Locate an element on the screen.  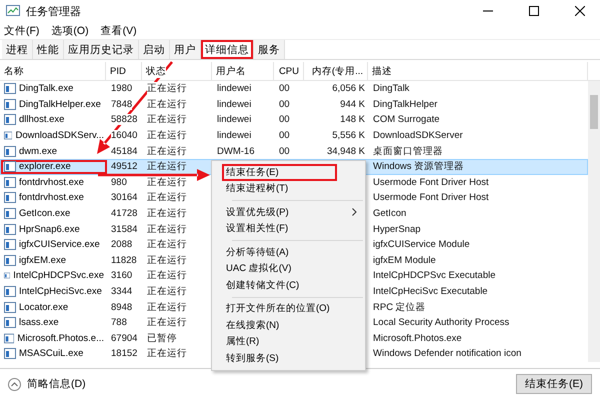
process-name: DingTalkHelper.exe is located at coordinates (54, 105).